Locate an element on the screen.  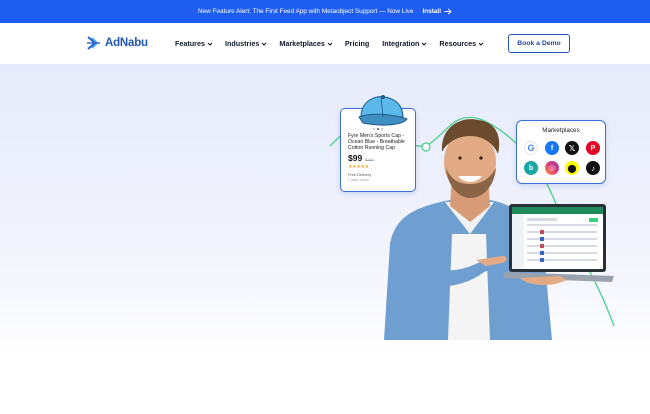
google-icon: G is located at coordinates (531, 148).